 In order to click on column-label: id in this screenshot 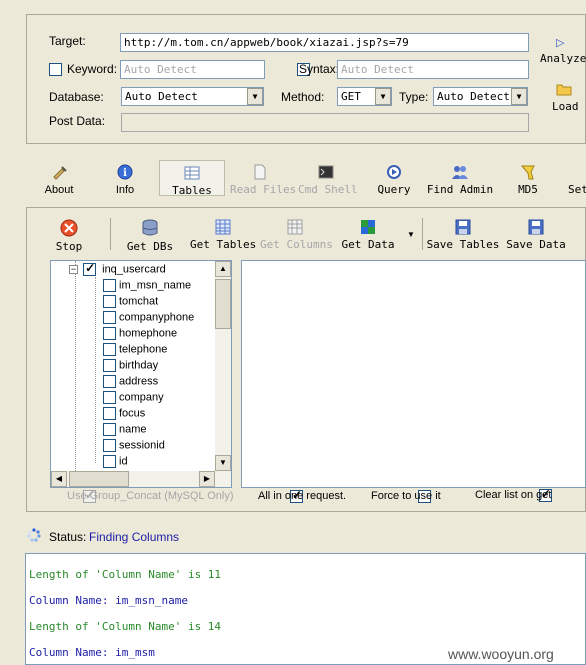, I will do `click(123, 461)`.